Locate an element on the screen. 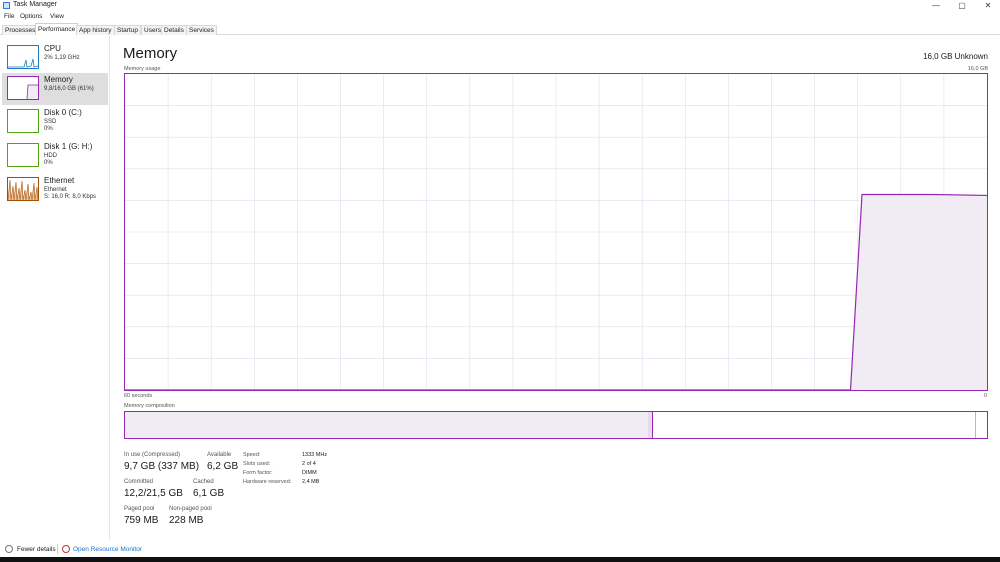  speed-label: Speed: is located at coordinates (252, 455).